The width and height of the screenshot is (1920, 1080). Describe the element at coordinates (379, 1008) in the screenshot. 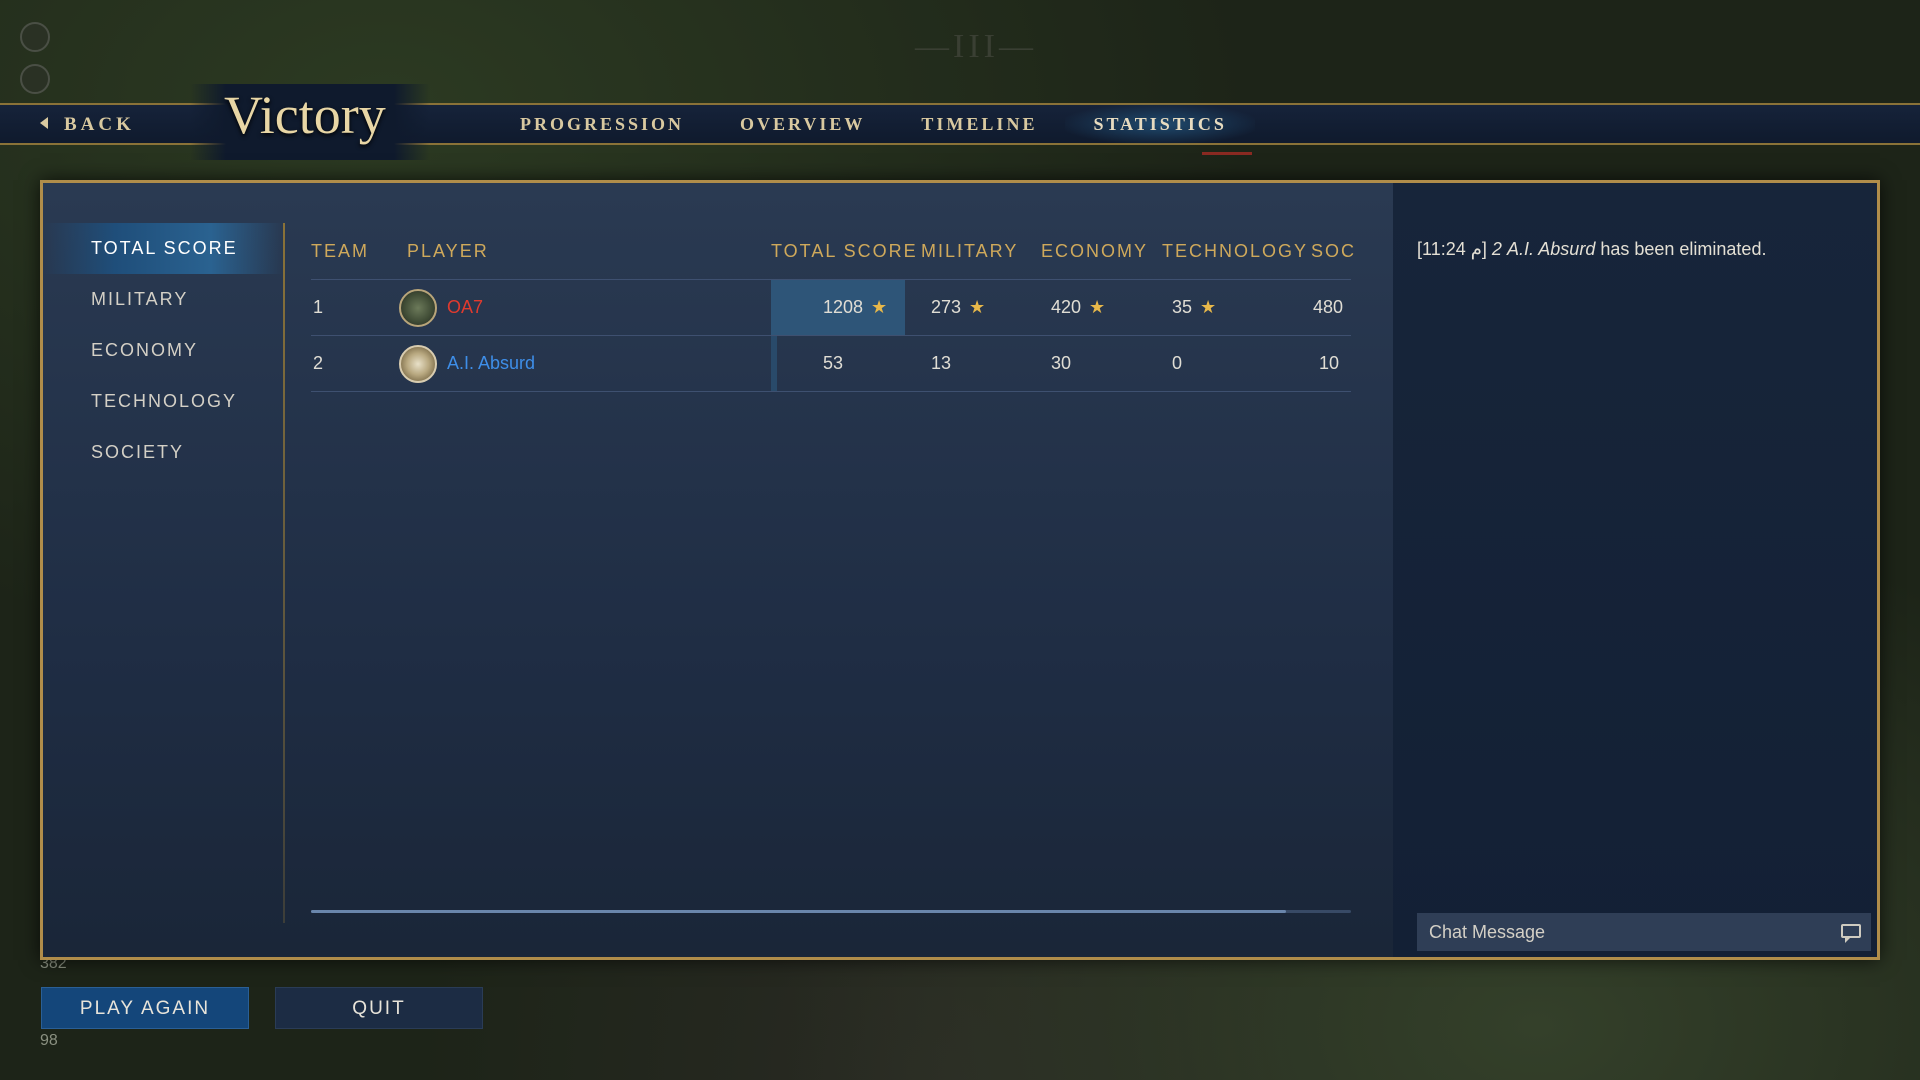

I see `quit-button: QUIT` at that location.